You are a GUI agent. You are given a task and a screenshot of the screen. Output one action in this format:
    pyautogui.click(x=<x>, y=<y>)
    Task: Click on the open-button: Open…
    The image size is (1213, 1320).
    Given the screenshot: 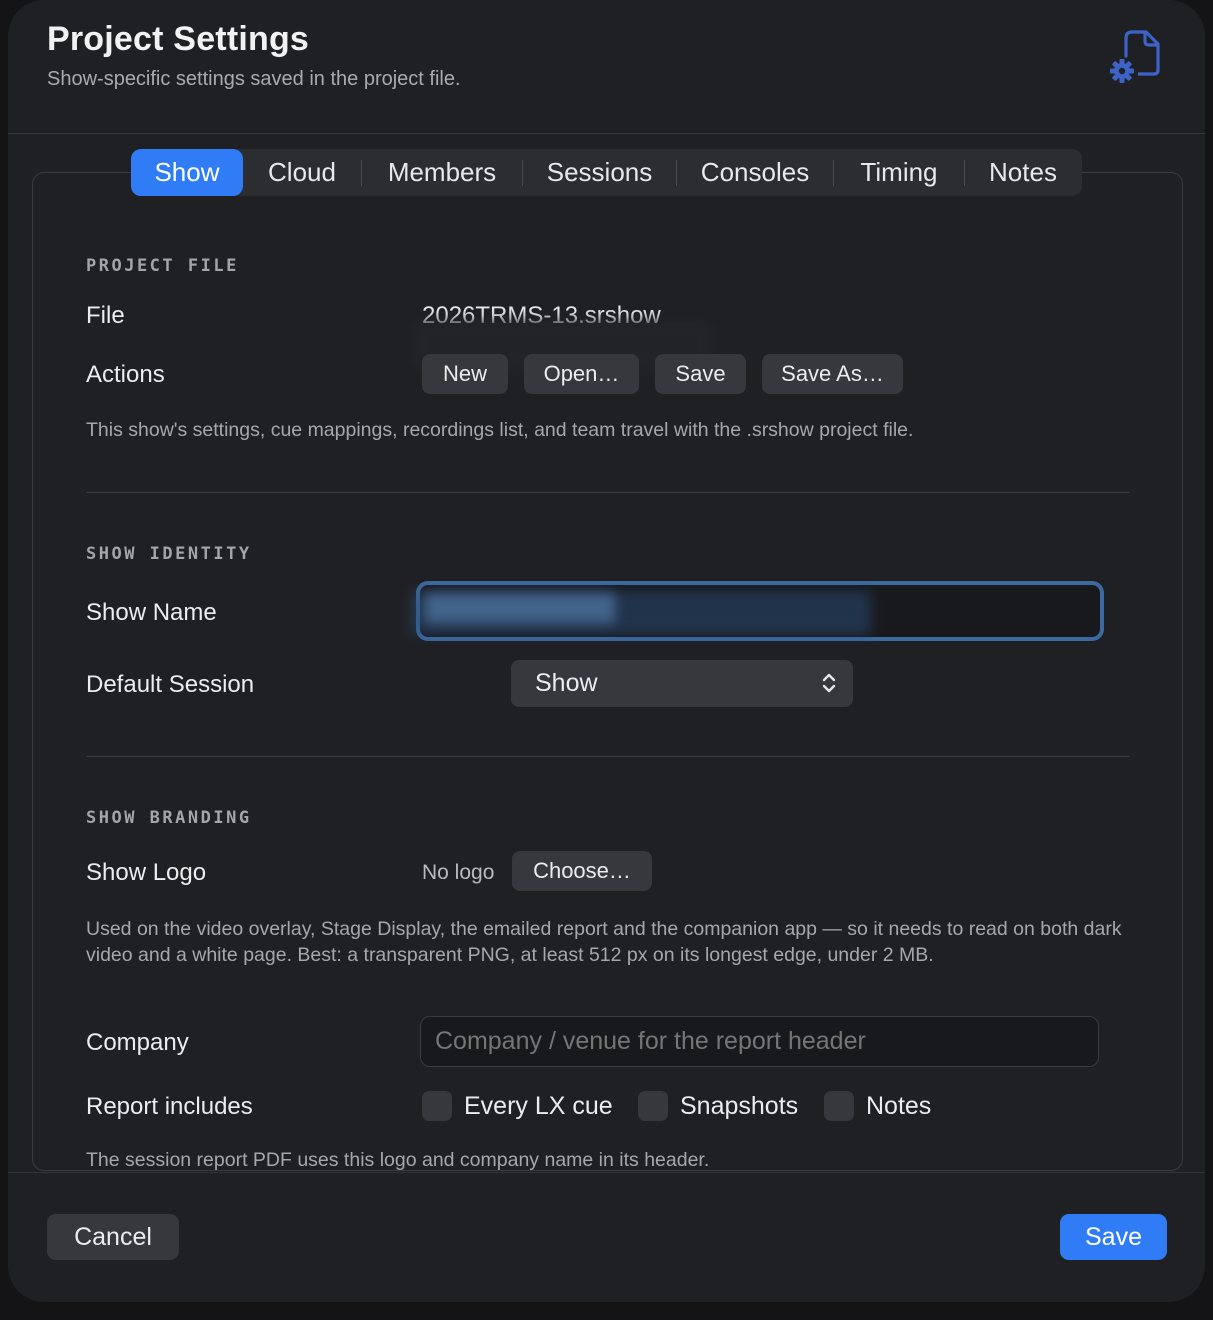 What is the action you would take?
    pyautogui.click(x=581, y=374)
    